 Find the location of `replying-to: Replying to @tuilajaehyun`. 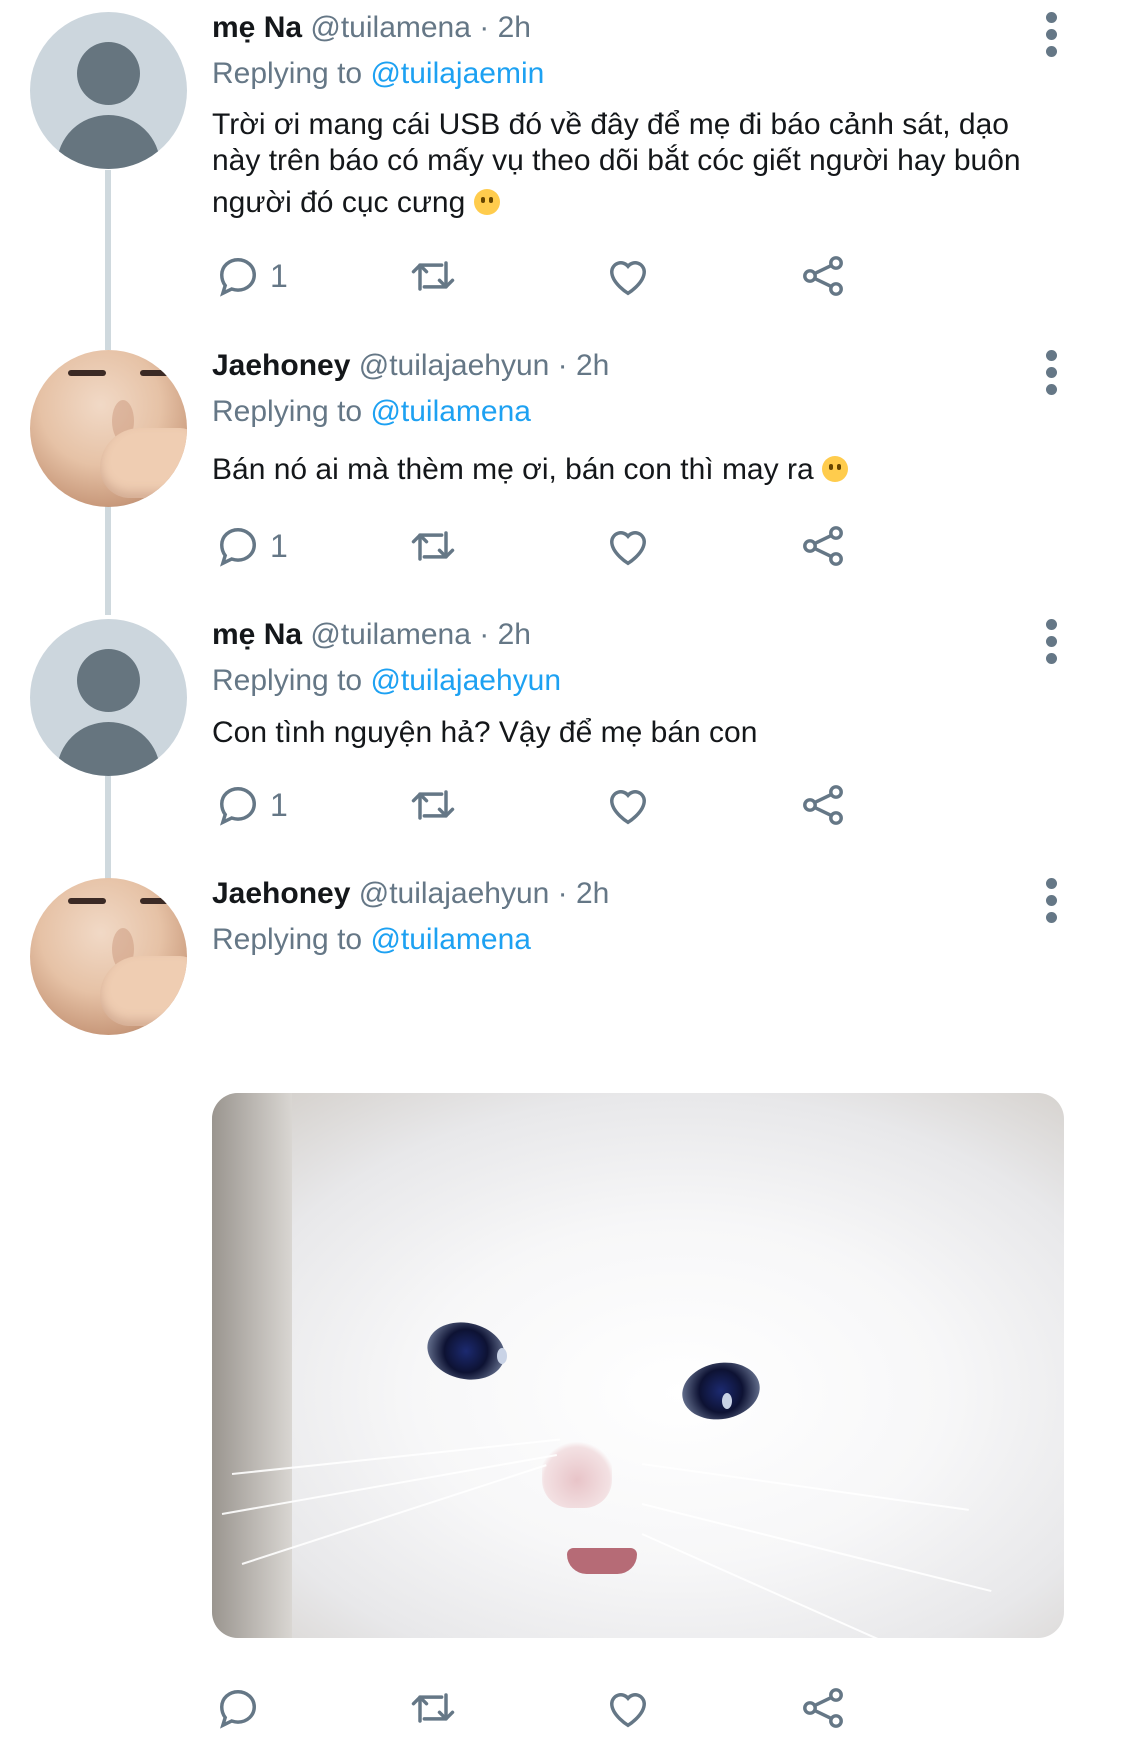

replying-to: Replying to @tuilajaehyun is located at coordinates (387, 680).